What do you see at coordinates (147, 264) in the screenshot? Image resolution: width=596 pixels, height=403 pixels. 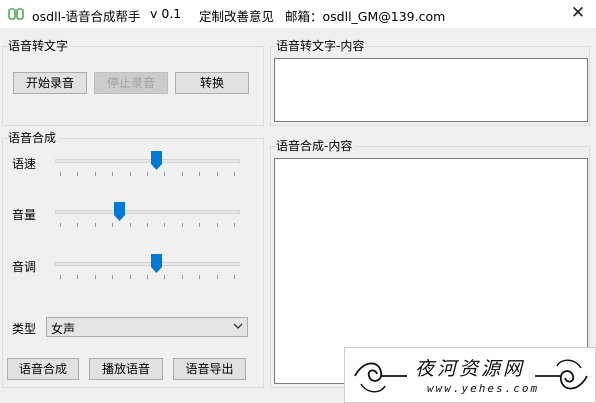 I see `pitch-slider-track` at bounding box center [147, 264].